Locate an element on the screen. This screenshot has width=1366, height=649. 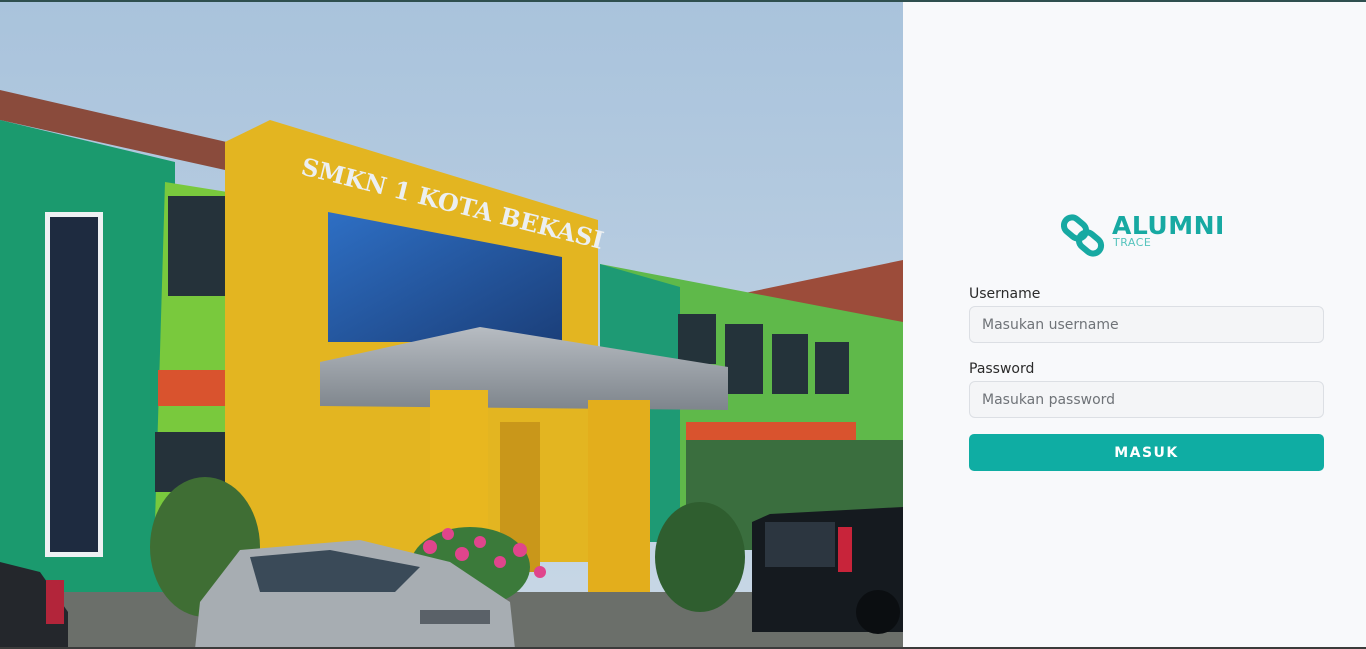
password-input is located at coordinates (1146, 399).